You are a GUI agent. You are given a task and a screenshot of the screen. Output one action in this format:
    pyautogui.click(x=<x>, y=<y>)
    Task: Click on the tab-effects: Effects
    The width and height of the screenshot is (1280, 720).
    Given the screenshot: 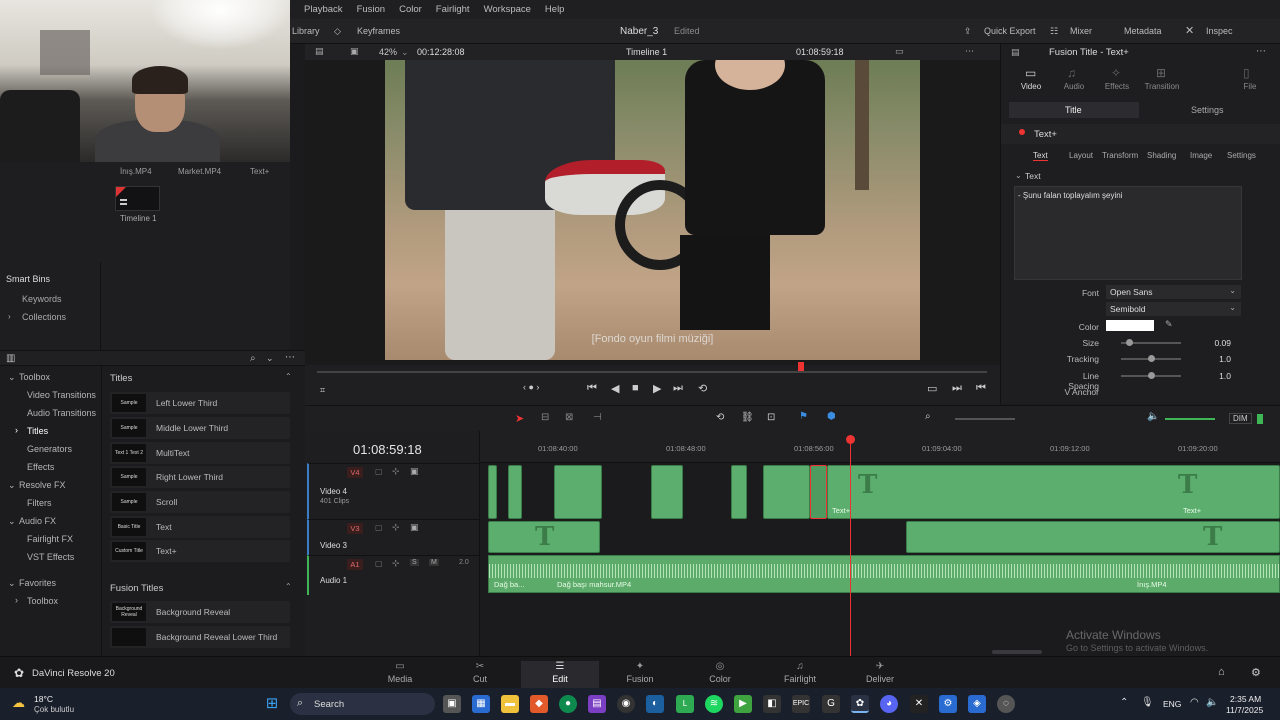 What is the action you would take?
    pyautogui.click(x=1117, y=86)
    